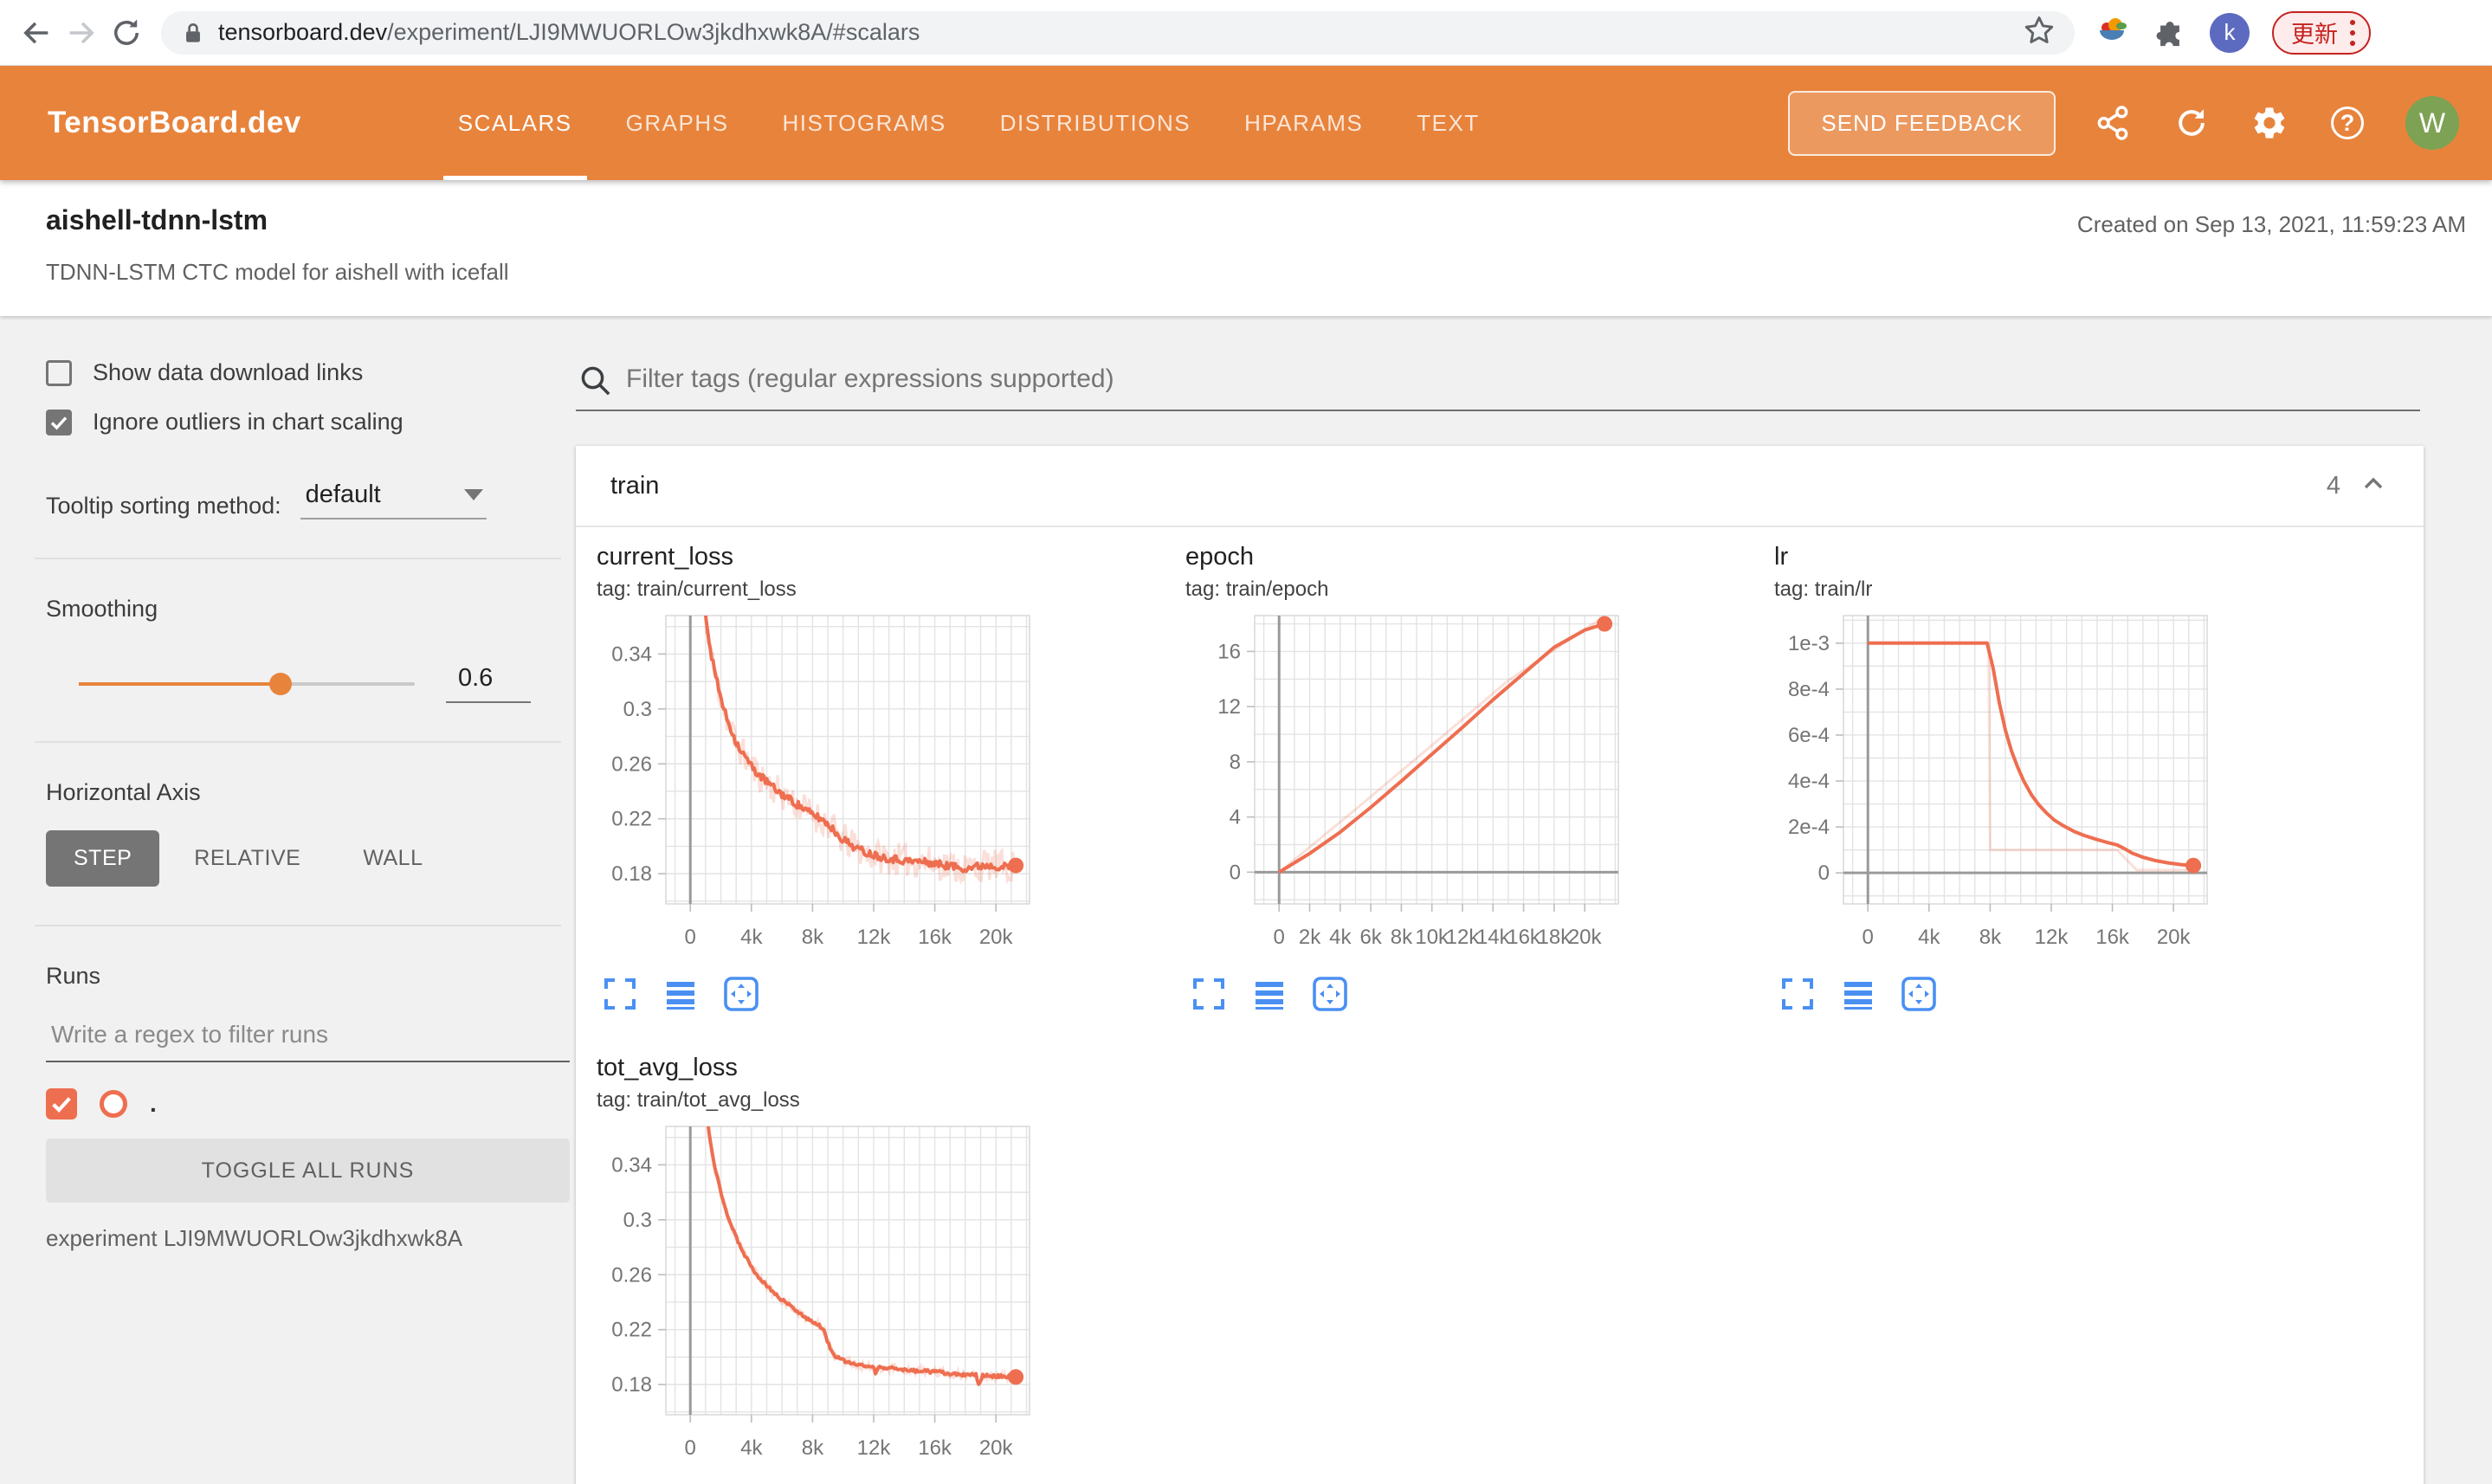 This screenshot has height=1484, width=2492. What do you see at coordinates (2191, 123) in the screenshot?
I see `refresh-icon` at bounding box center [2191, 123].